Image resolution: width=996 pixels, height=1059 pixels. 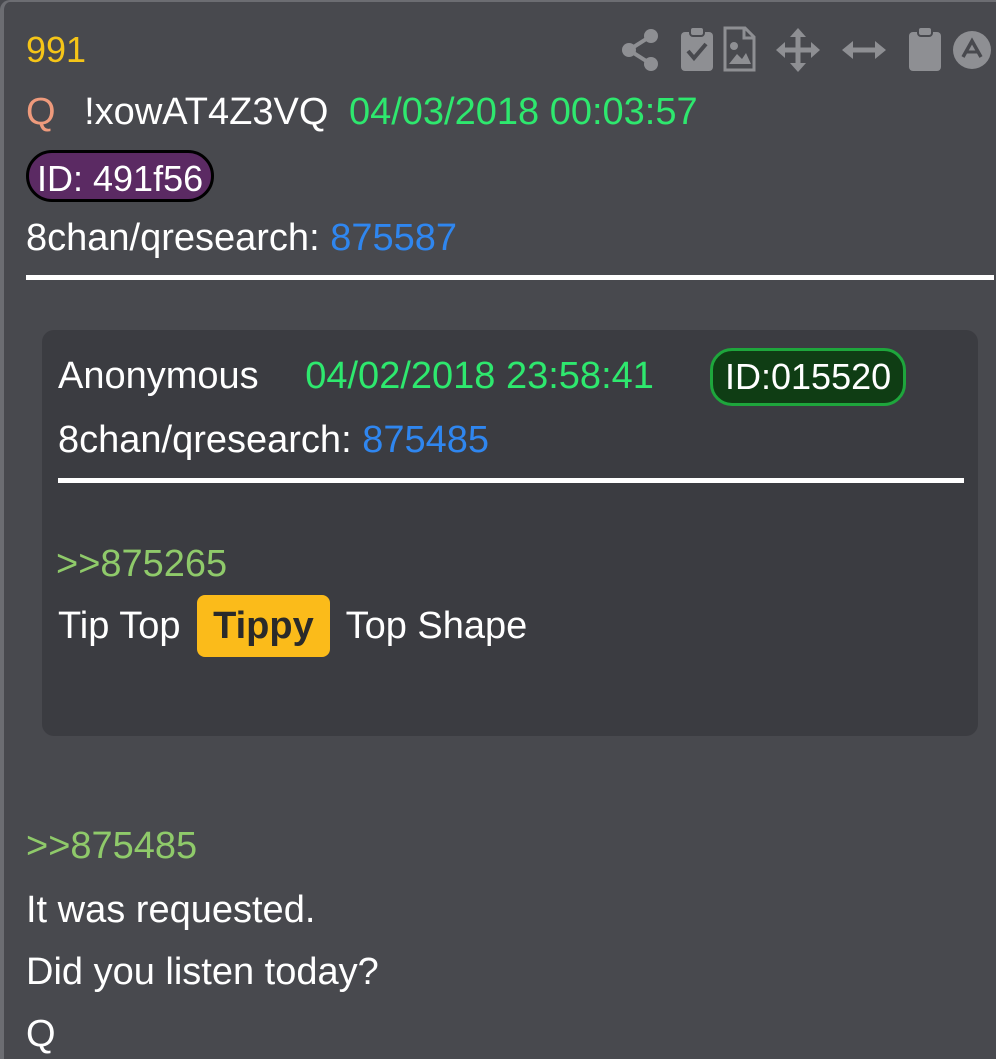 What do you see at coordinates (436, 626) in the screenshot?
I see `quoted-body-text-after: Top Shape` at bounding box center [436, 626].